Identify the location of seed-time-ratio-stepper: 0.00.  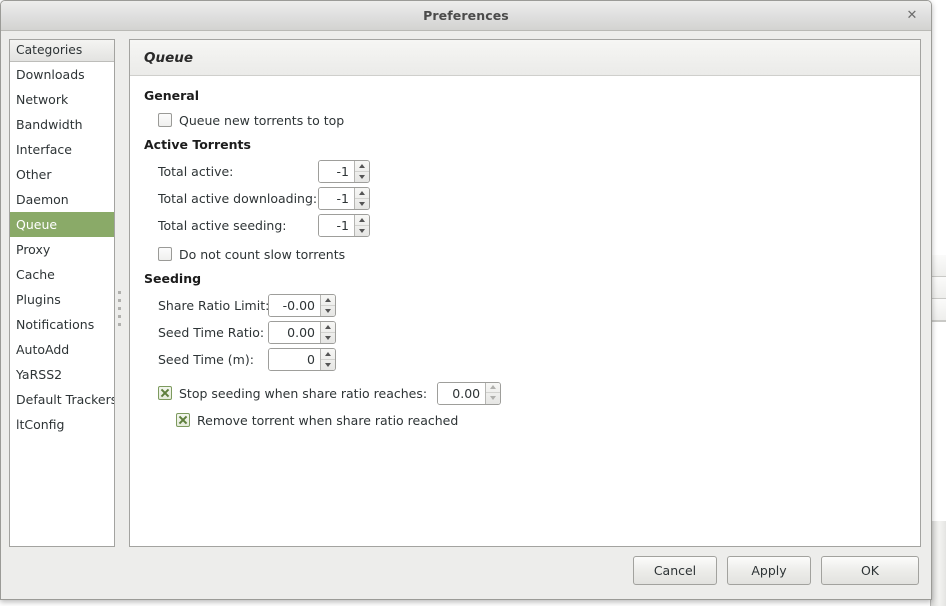
(302, 332).